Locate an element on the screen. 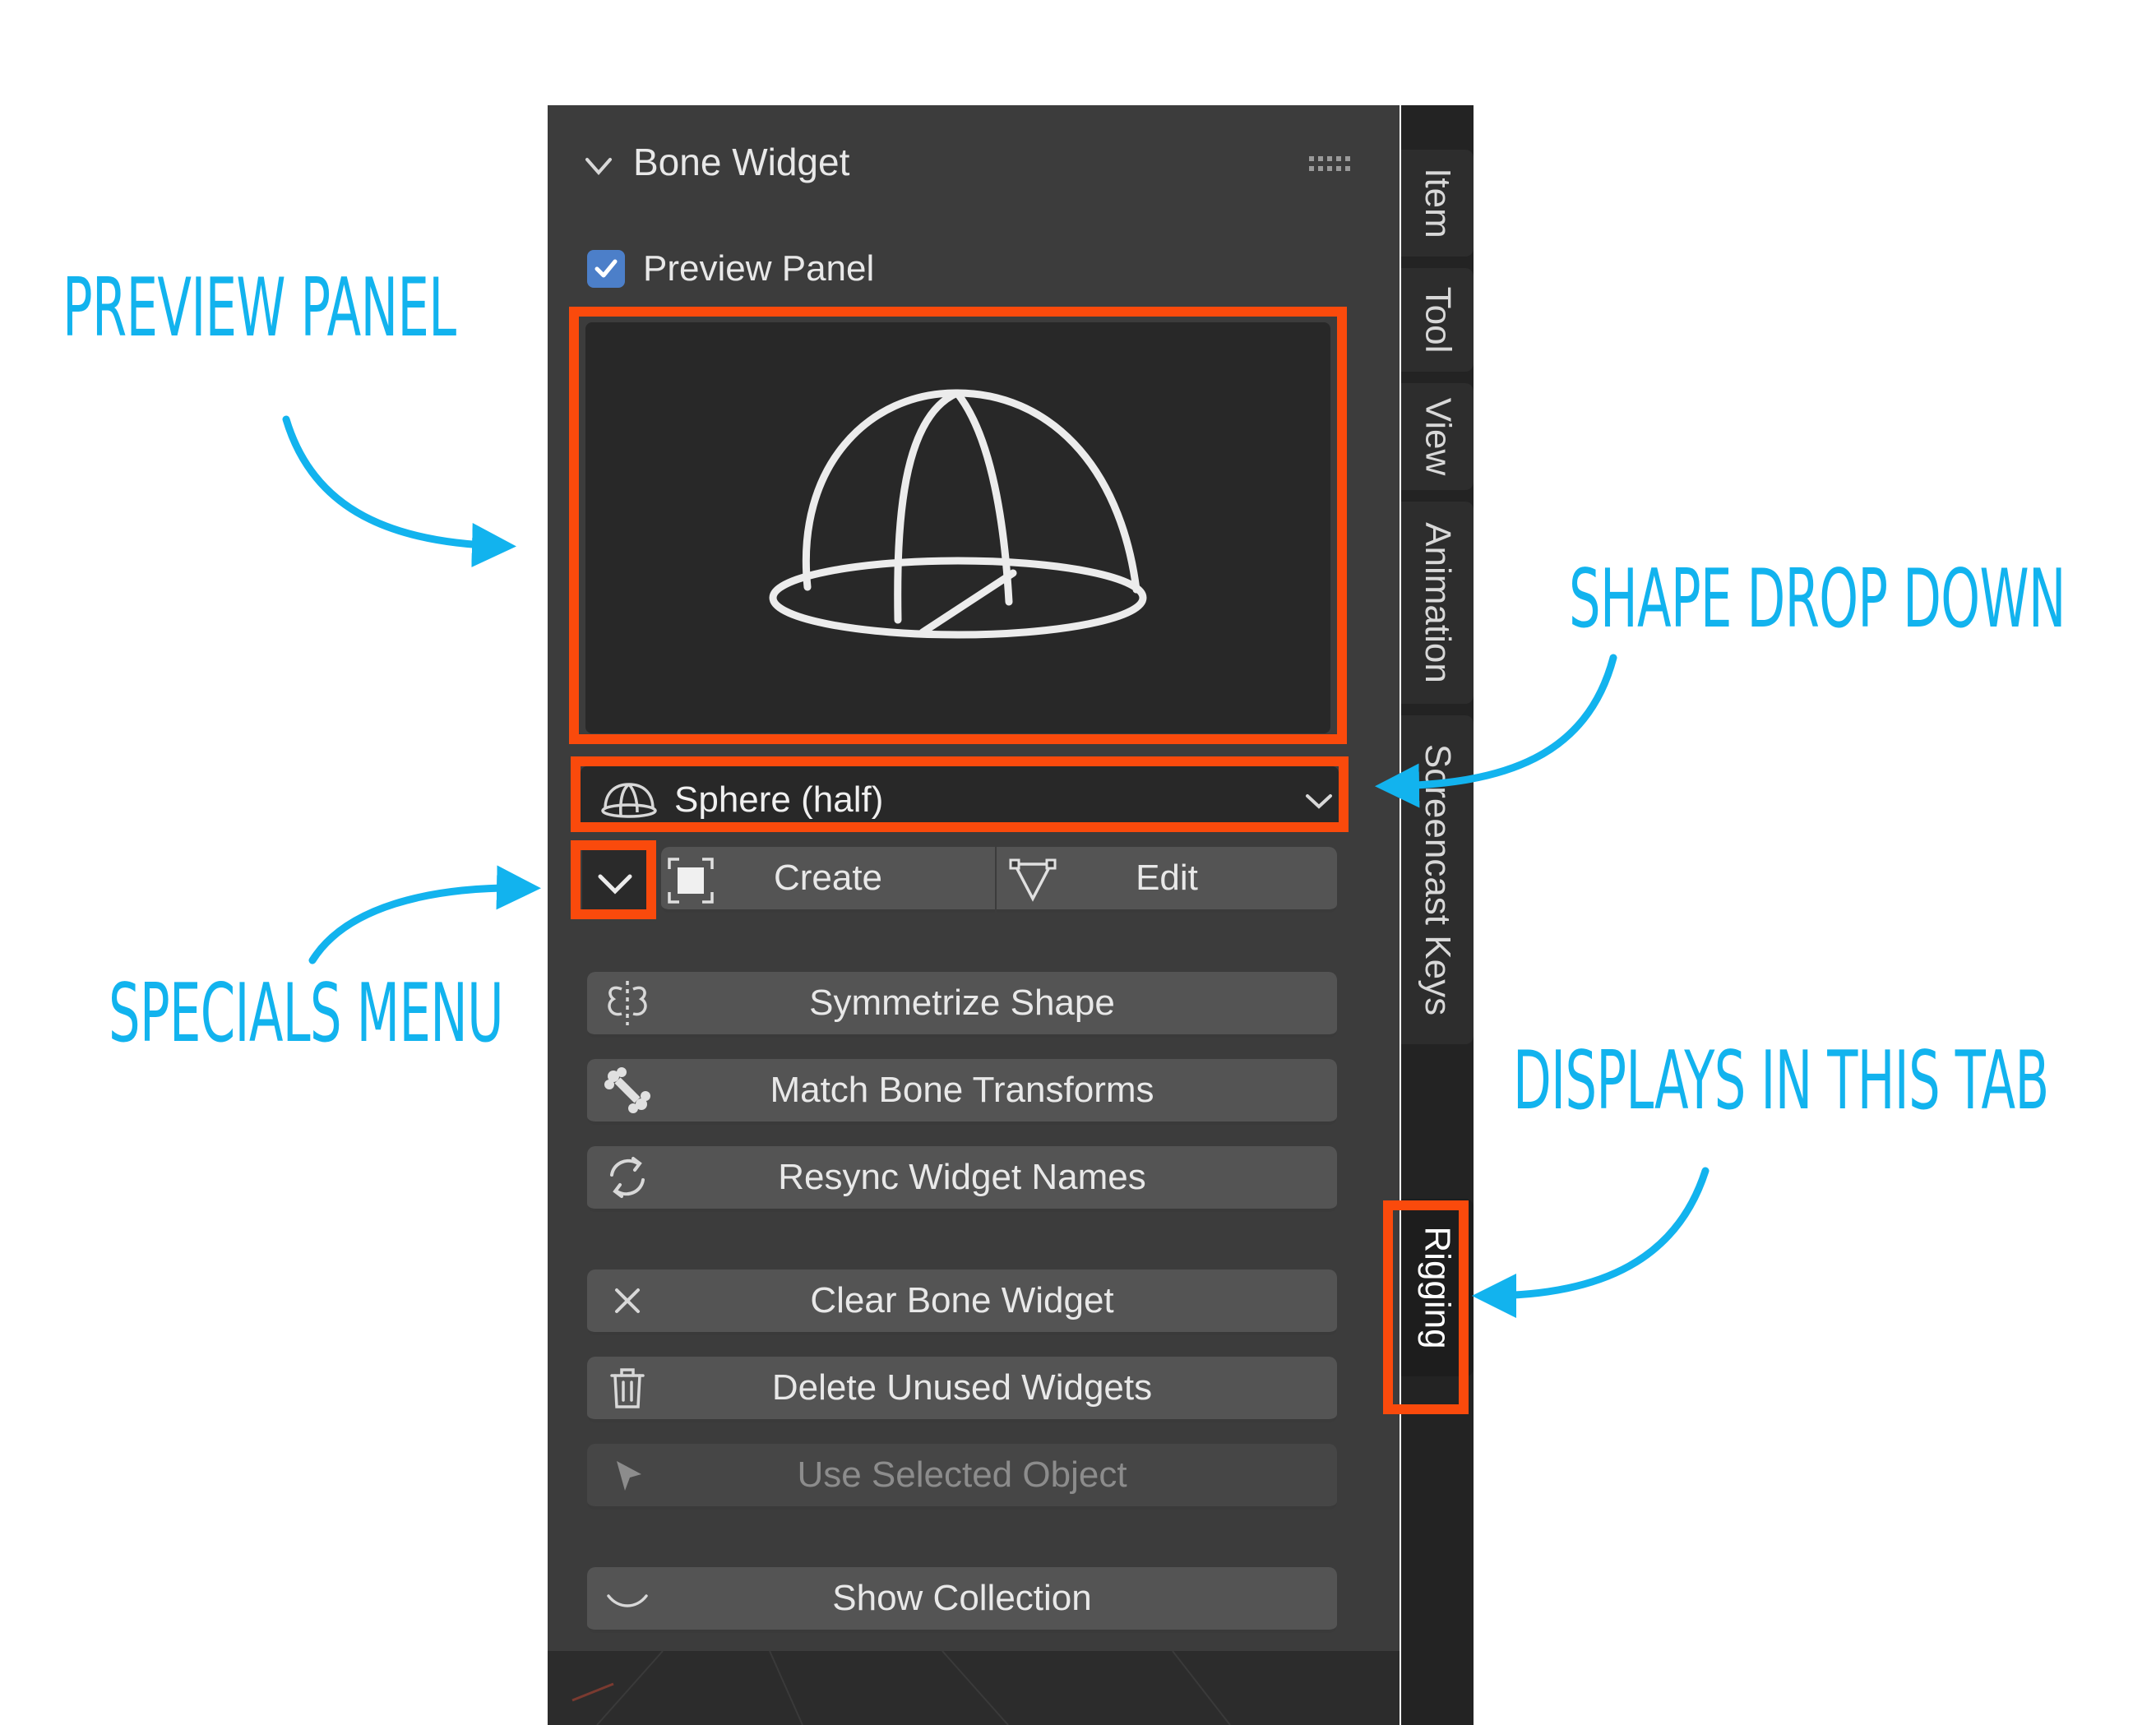  symmetrize-shape-label: Symmetrize Shape is located at coordinates (962, 1003).